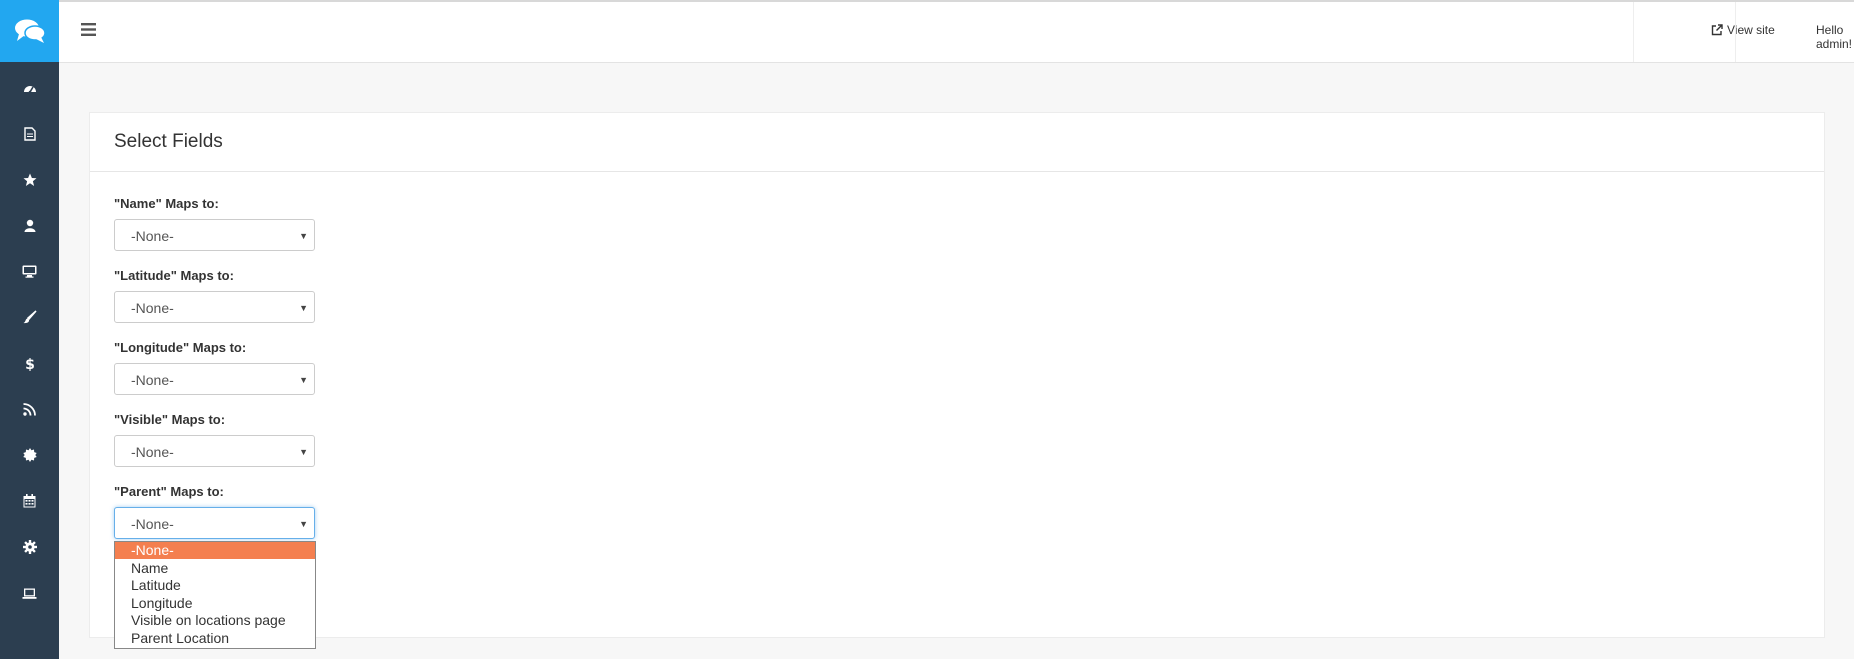 This screenshot has width=1854, height=659. I want to click on panel-header: Select Fields, so click(957, 142).